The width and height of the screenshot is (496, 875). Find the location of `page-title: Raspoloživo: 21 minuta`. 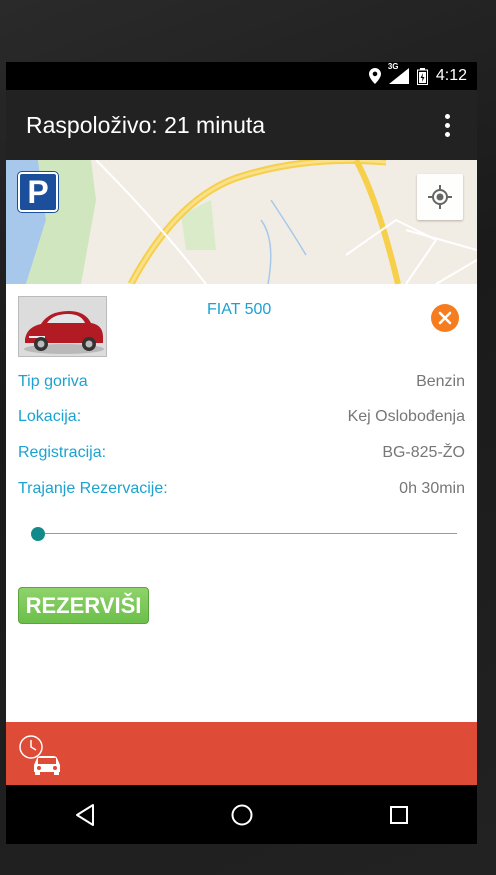

page-title: Raspoloživo: 21 minuta is located at coordinates (146, 124).